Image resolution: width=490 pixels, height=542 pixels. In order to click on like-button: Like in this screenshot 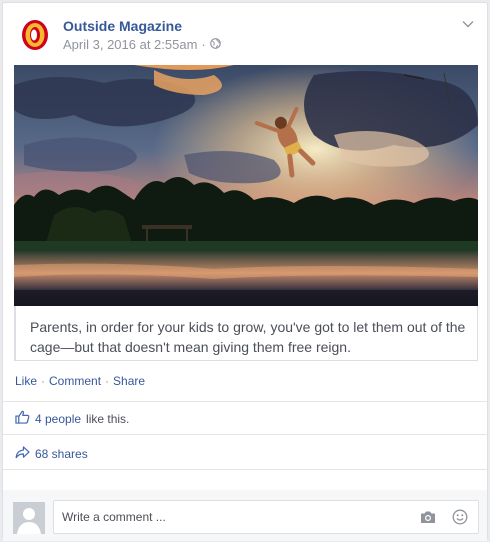, I will do `click(26, 381)`.